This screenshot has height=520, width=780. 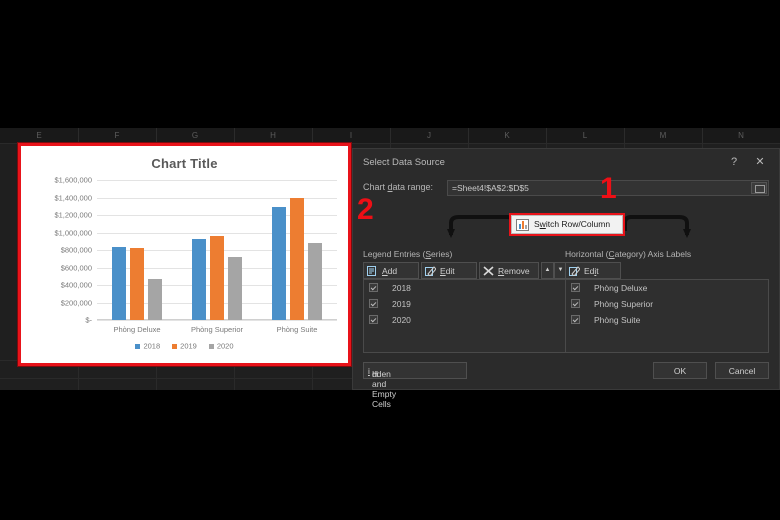 What do you see at coordinates (76, 267) in the screenshot?
I see `y-axis-tick: $600,000` at bounding box center [76, 267].